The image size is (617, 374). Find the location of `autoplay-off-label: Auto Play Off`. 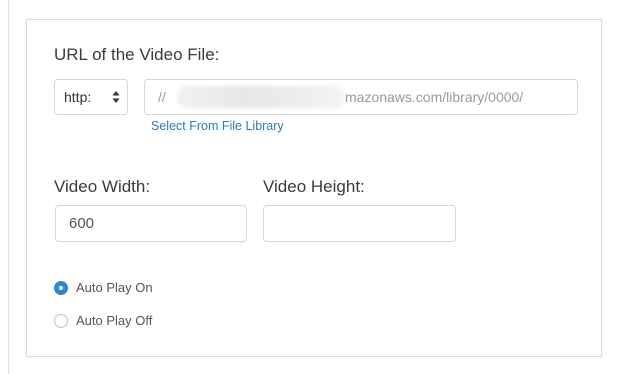

autoplay-off-label: Auto Play Off is located at coordinates (114, 320).